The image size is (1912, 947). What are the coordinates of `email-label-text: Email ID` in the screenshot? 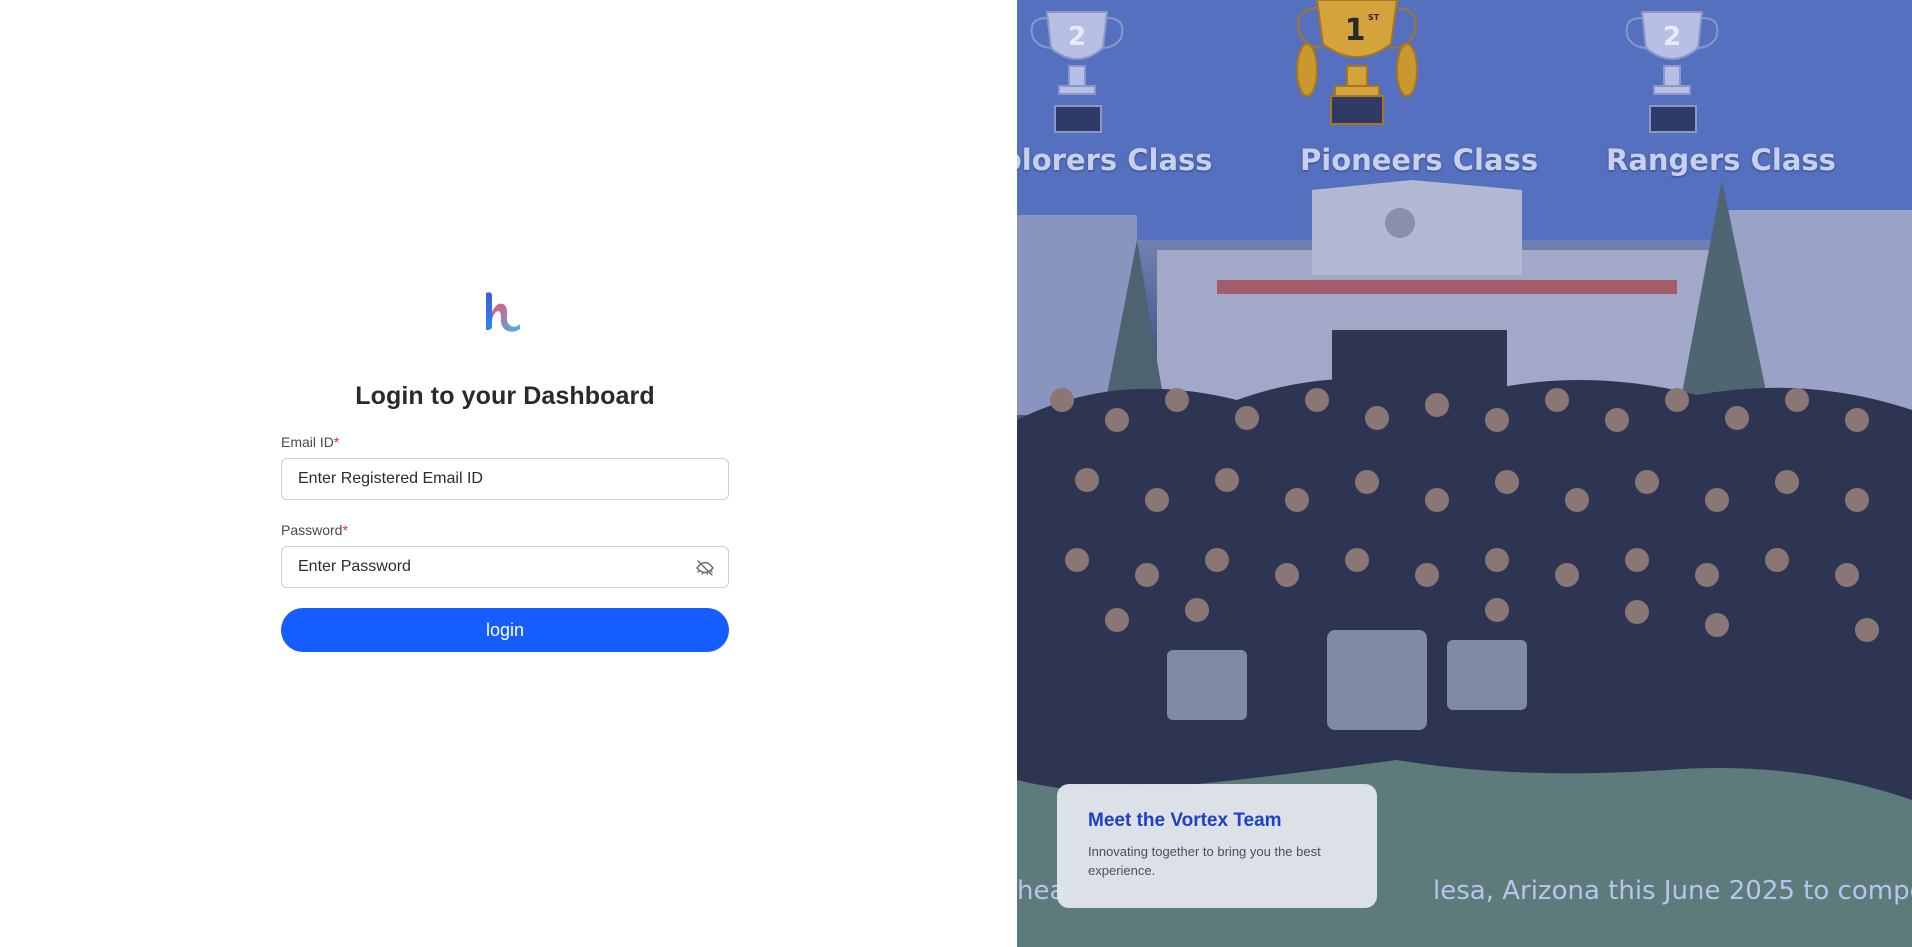 It's located at (307, 442).